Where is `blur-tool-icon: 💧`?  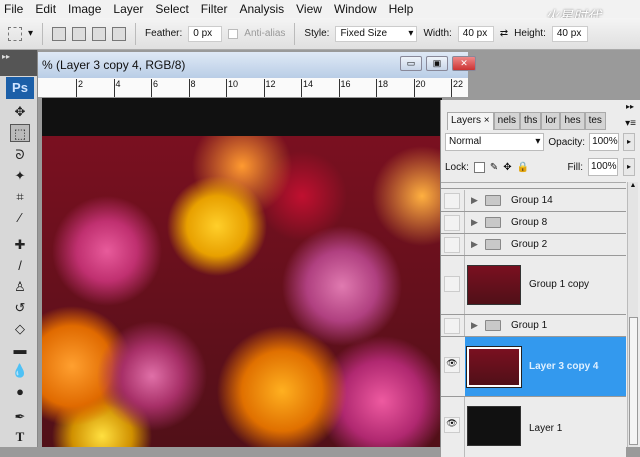
blur-tool-icon: 💧 is located at coordinates (20, 371).